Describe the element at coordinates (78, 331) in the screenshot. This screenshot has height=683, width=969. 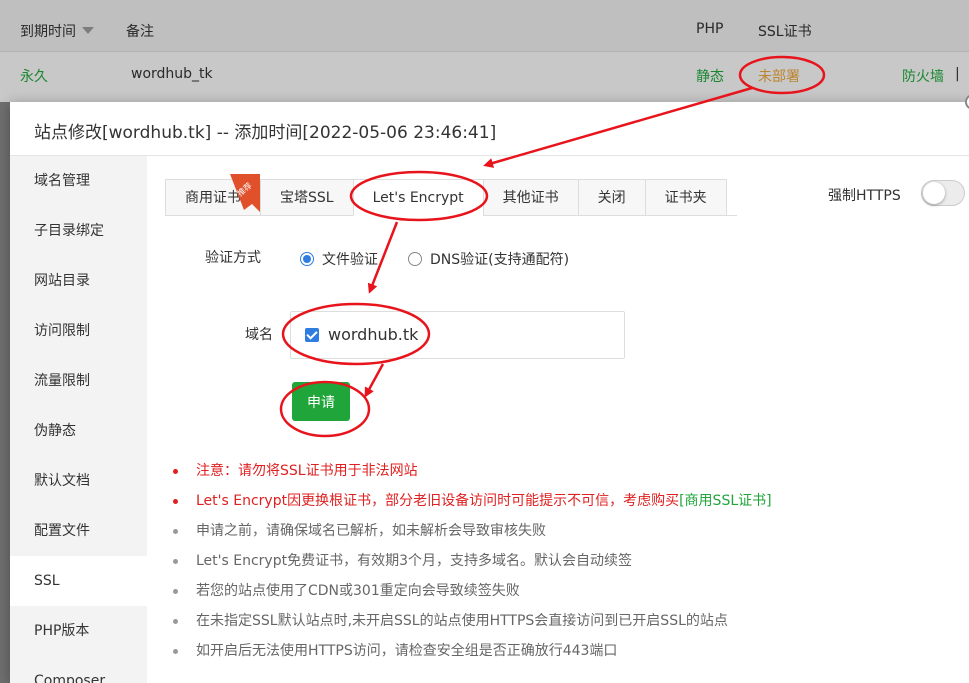
I see `sidebar-item-access-limit: 访问限制` at that location.